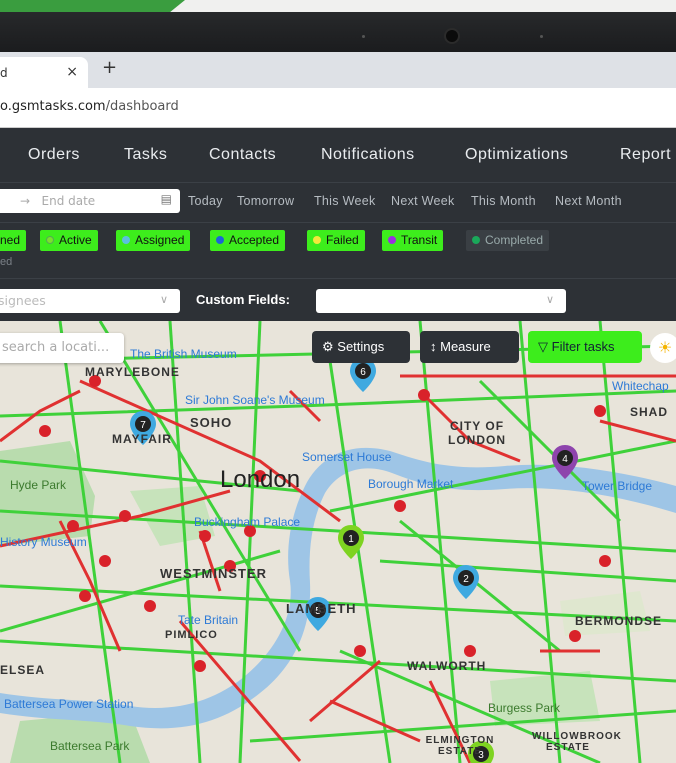 This screenshot has width=676, height=763. I want to click on custom-fields-label: Custom Fields:, so click(243, 299).